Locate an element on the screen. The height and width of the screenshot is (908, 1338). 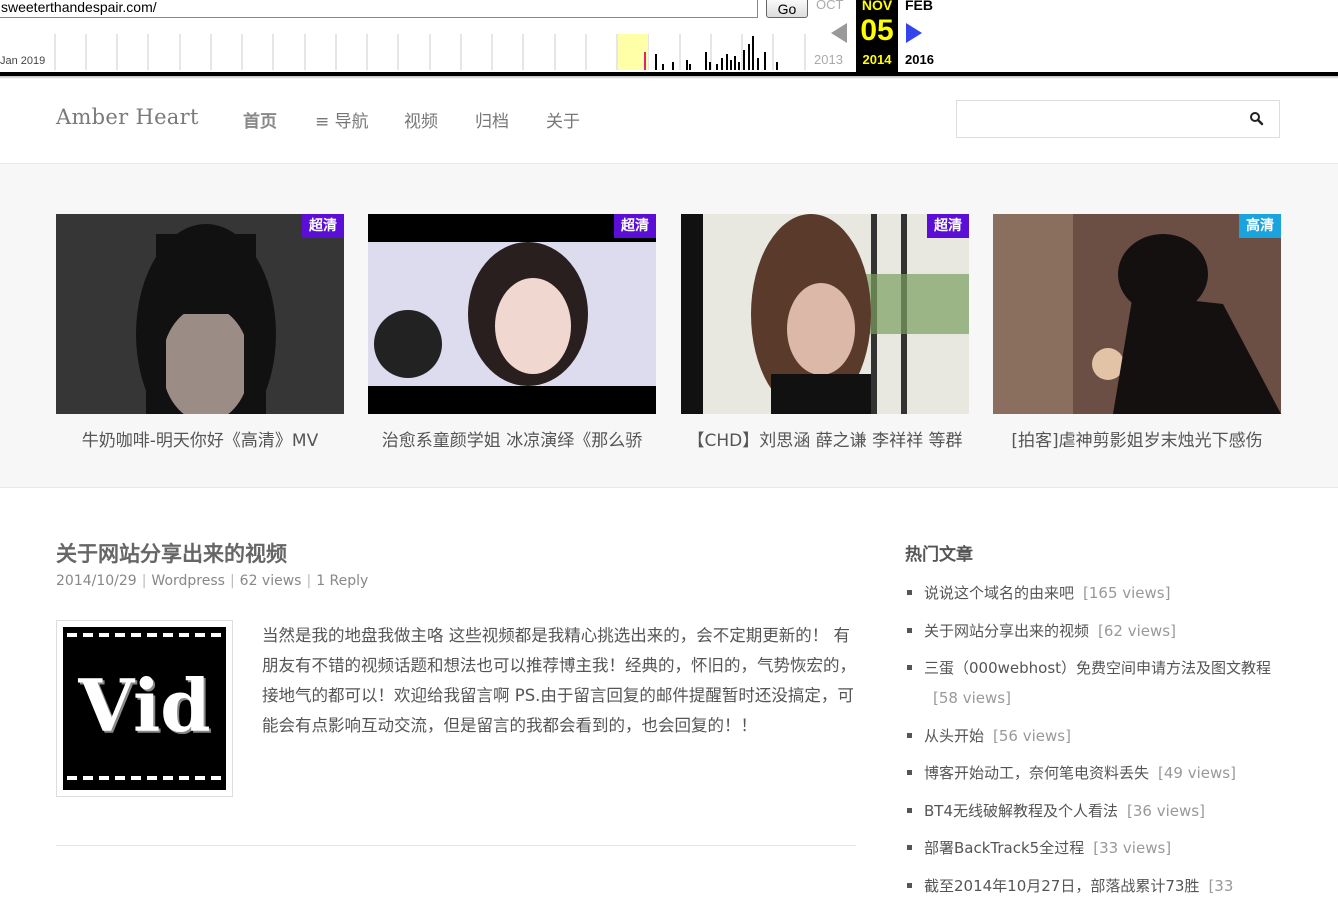
popular-post-views: [62 views] is located at coordinates (1137, 630).